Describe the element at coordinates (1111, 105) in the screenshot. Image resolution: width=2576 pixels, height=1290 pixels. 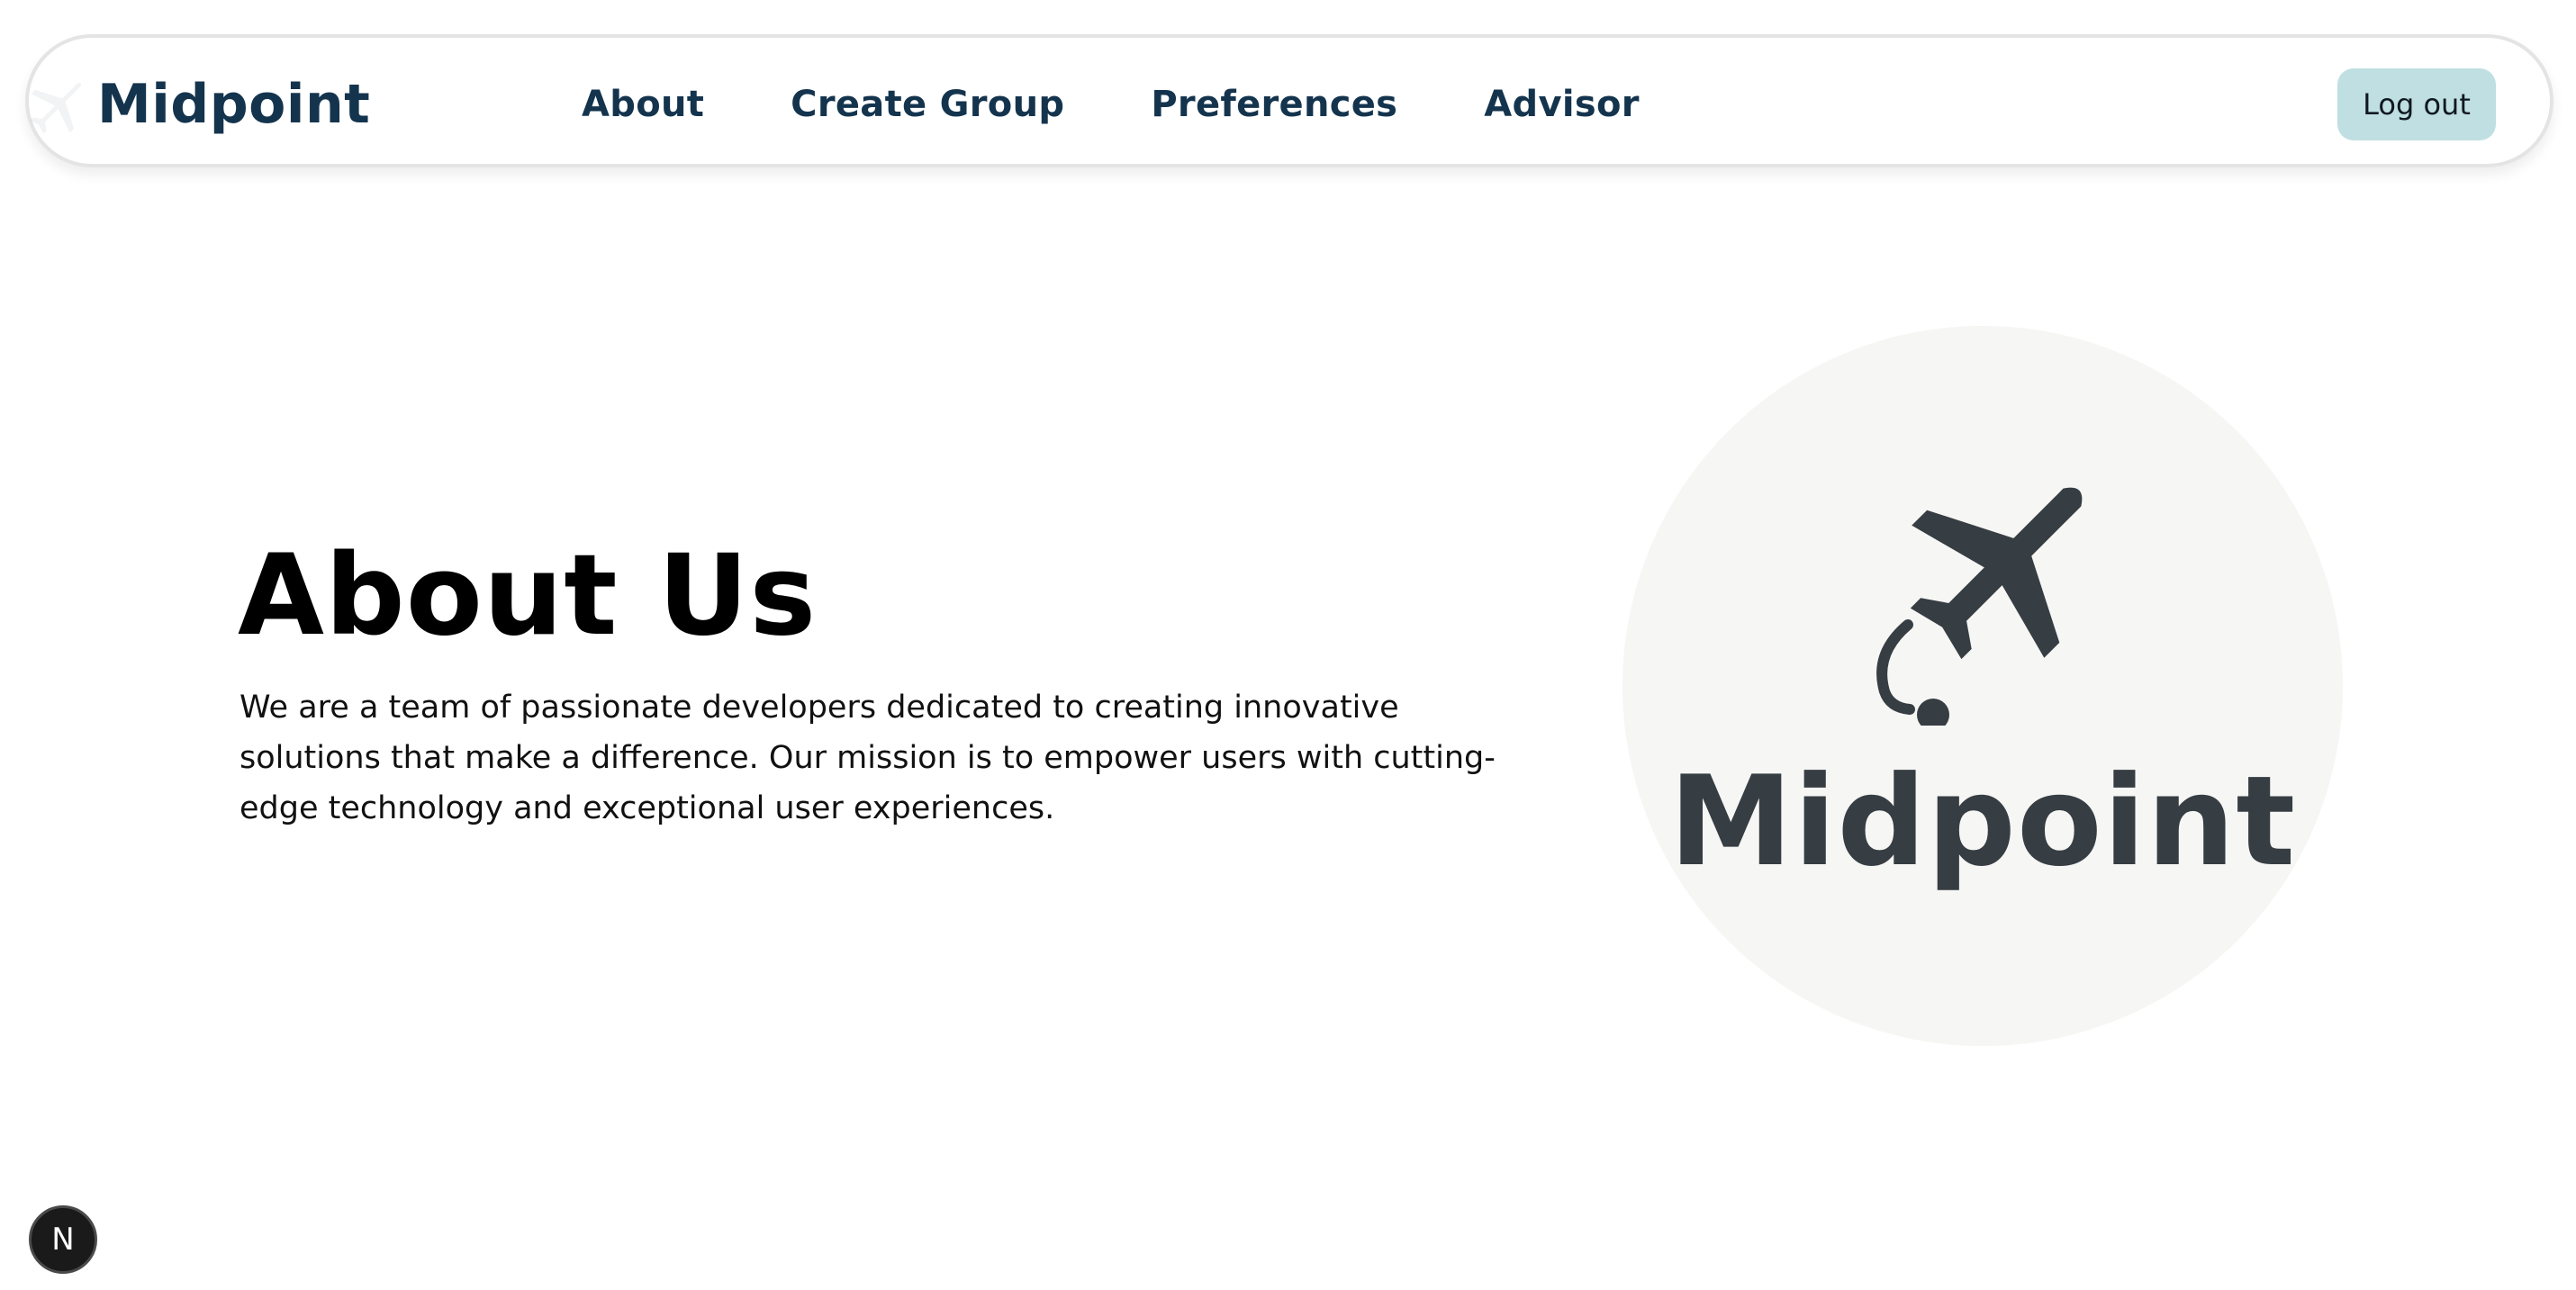
I see `nav-links: About Create Group Preferences Advisor` at that location.